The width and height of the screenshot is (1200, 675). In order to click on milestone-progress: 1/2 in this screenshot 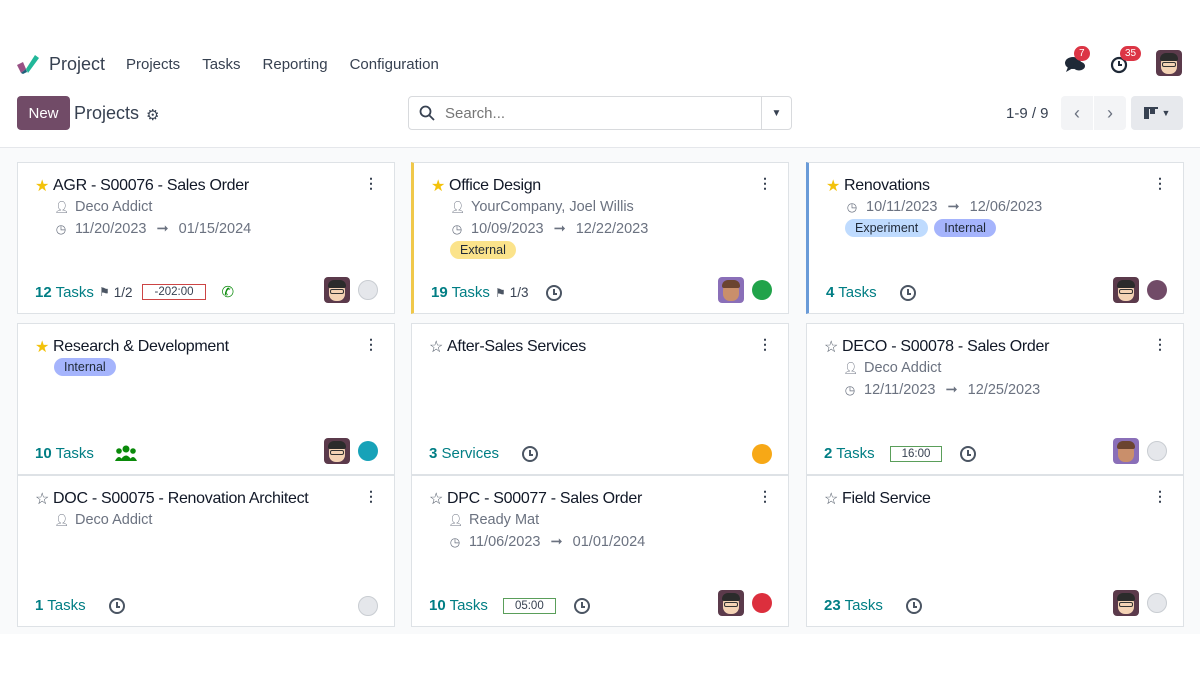, I will do `click(123, 292)`.